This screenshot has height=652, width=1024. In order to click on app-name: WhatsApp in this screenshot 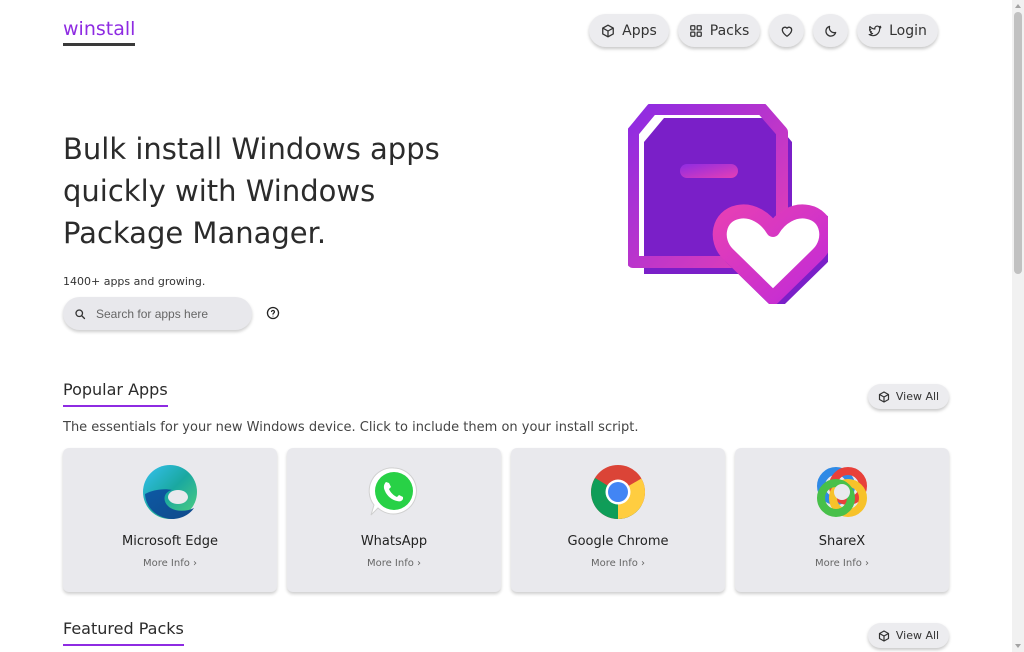, I will do `click(394, 541)`.